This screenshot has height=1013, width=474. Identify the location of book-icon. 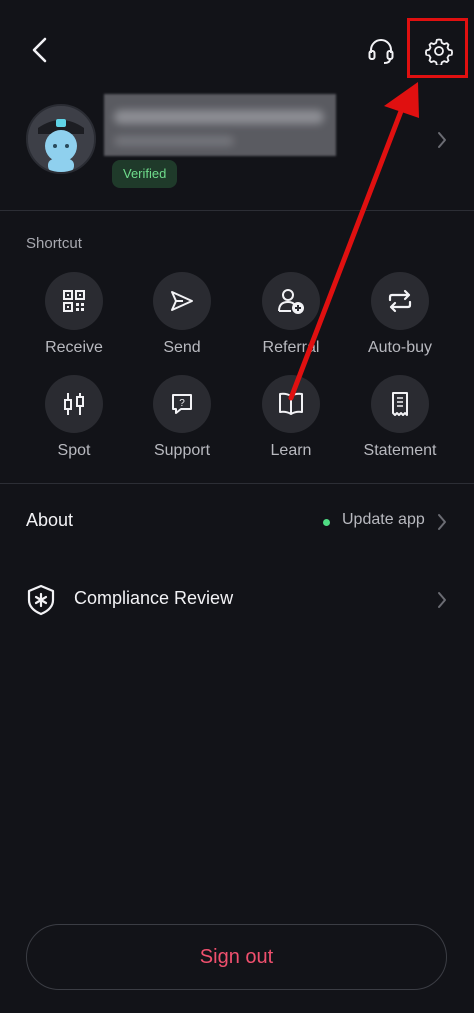
(291, 403).